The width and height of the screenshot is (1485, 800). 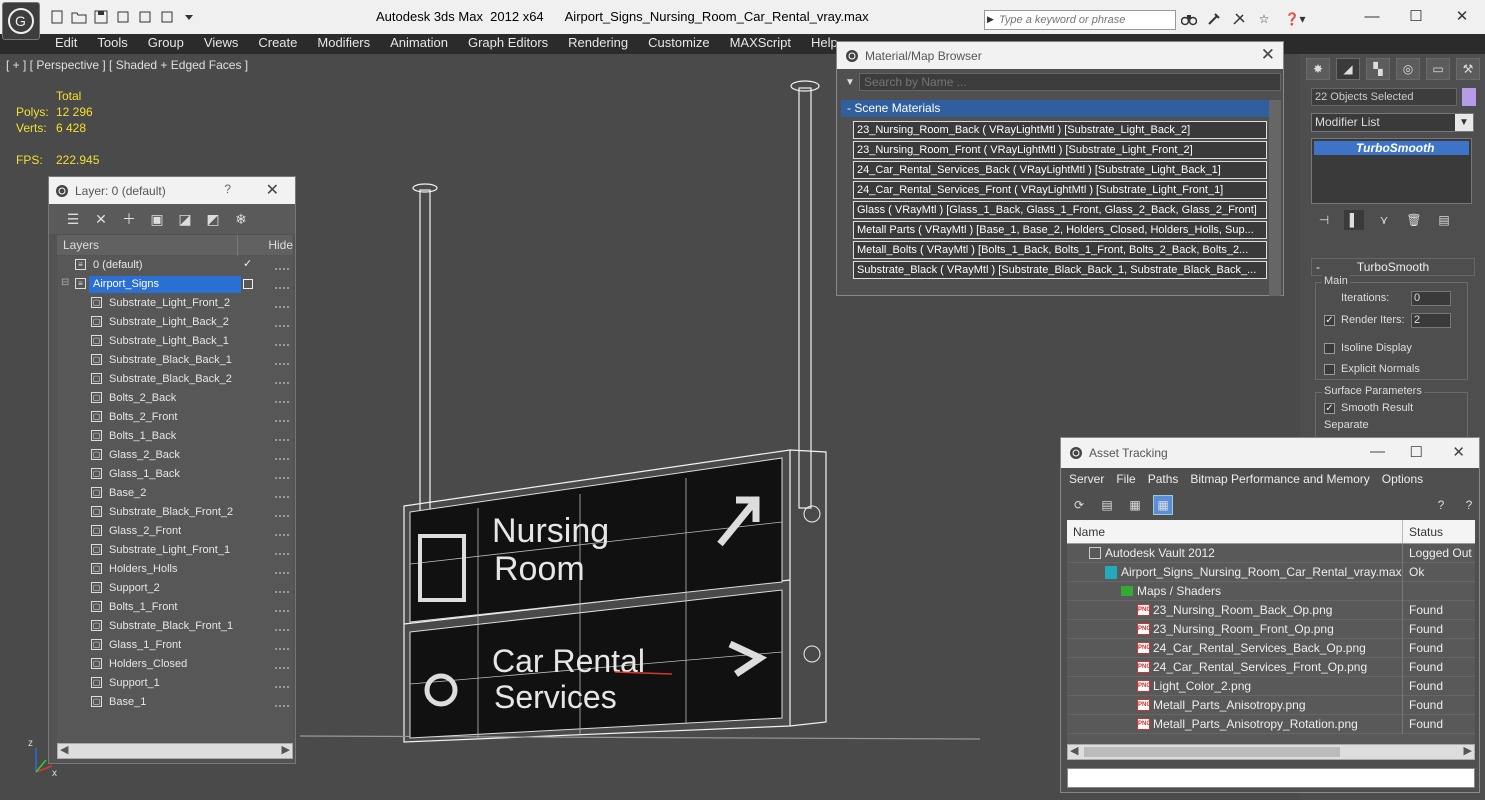 I want to click on pin-stack-icon: ⊣, so click(x=1324, y=220).